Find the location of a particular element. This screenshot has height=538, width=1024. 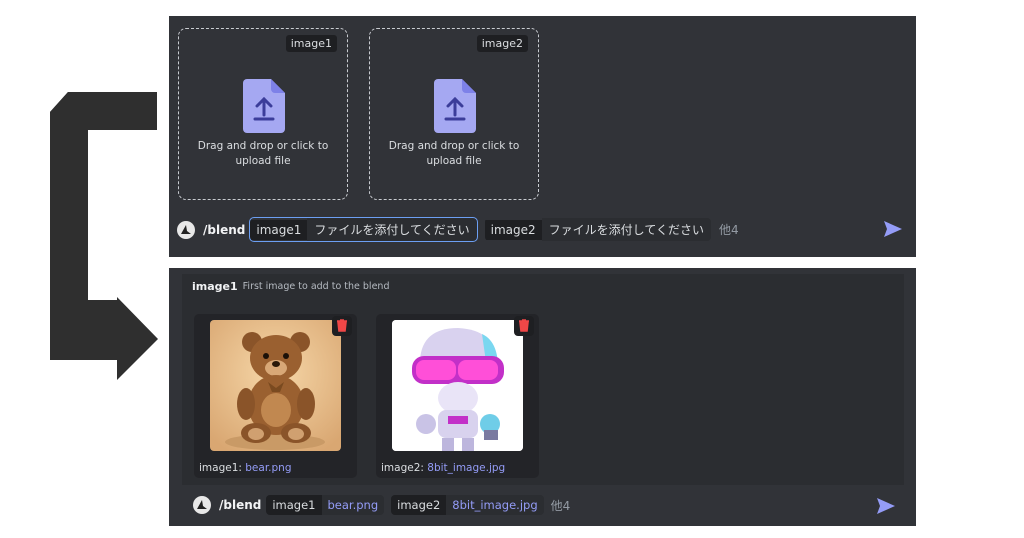

option-image2: image2 8bit_image.jpg is located at coordinates (467, 505).